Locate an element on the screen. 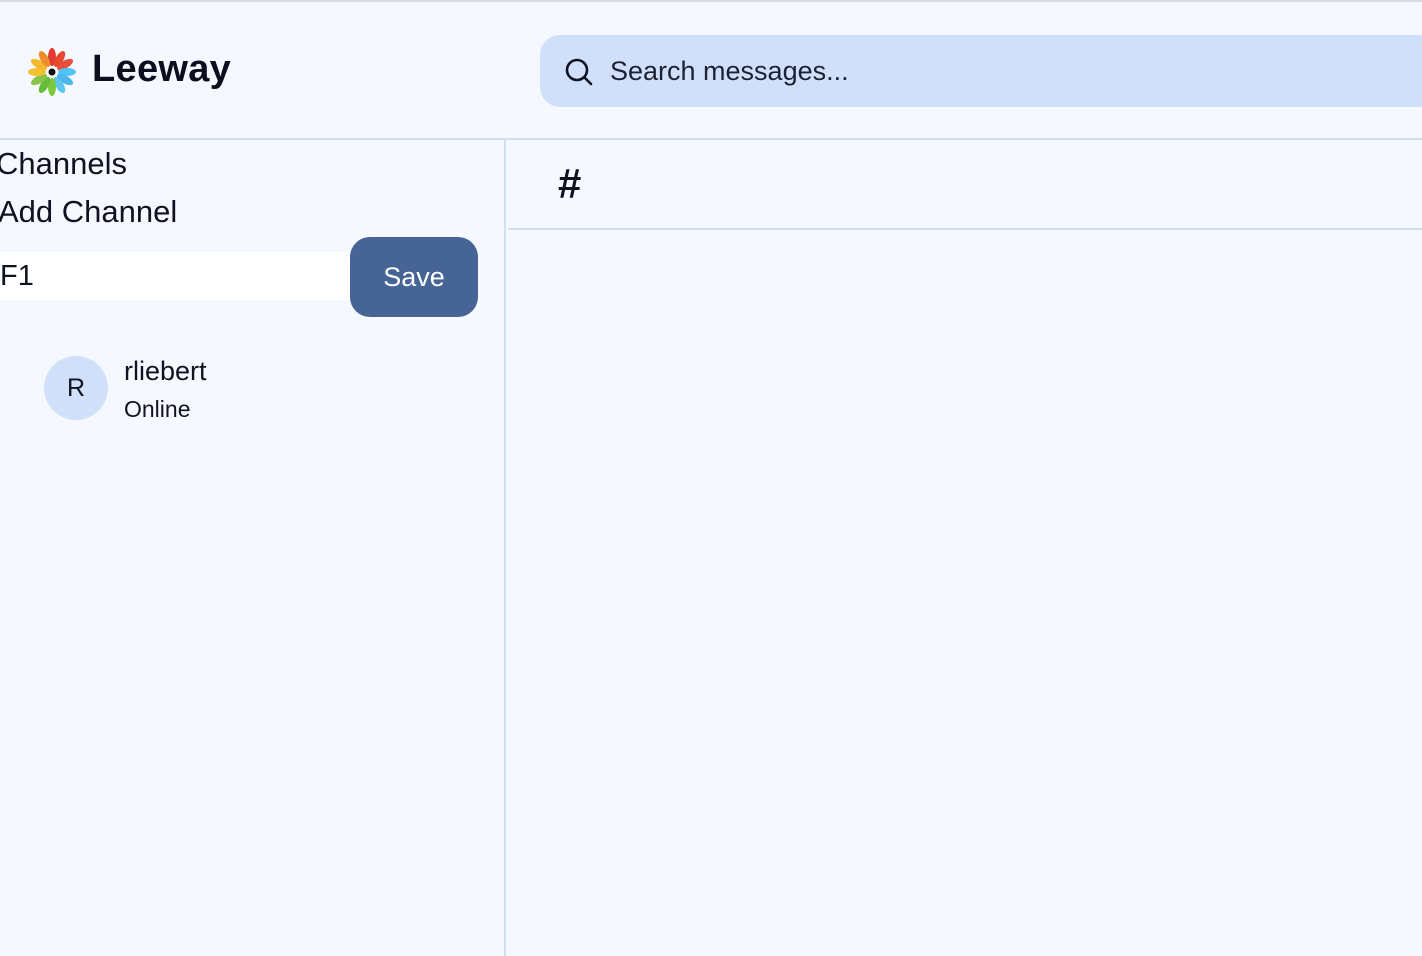 This screenshot has height=956, width=1422. brand-name: Leeway is located at coordinates (162, 69).